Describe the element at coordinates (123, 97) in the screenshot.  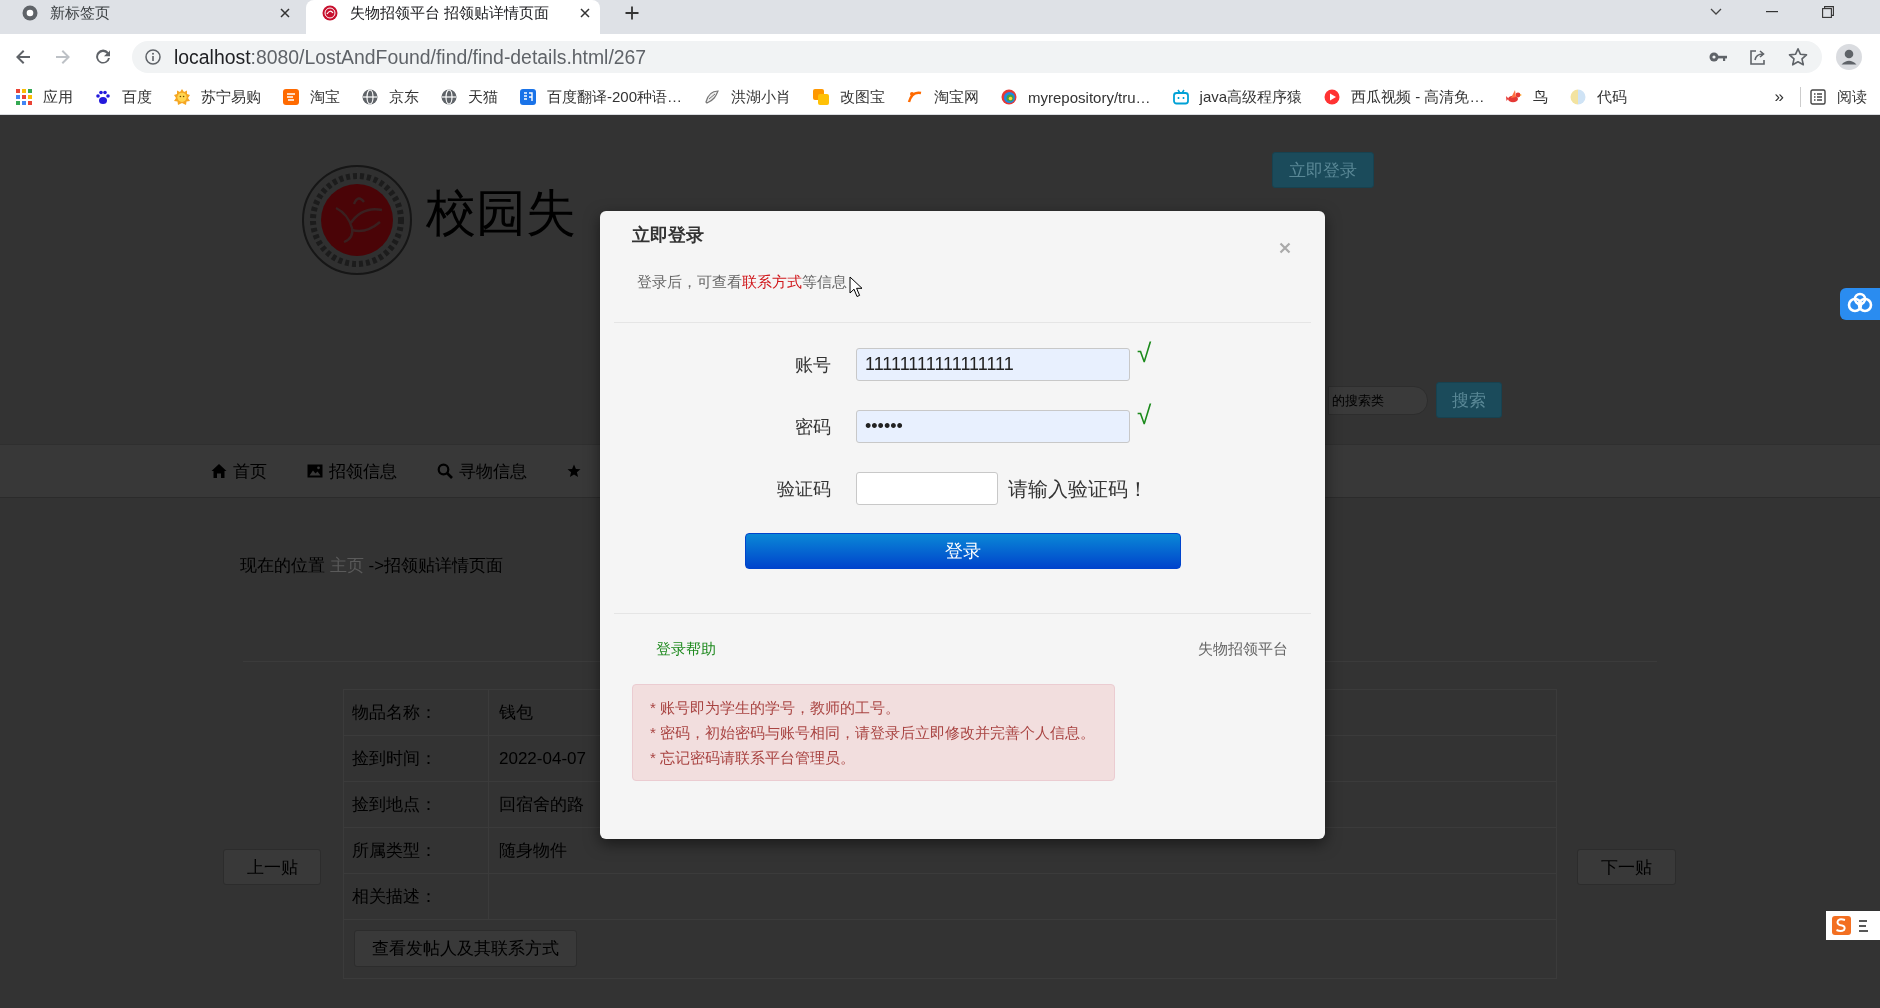
I see `bookmark: 百度` at that location.